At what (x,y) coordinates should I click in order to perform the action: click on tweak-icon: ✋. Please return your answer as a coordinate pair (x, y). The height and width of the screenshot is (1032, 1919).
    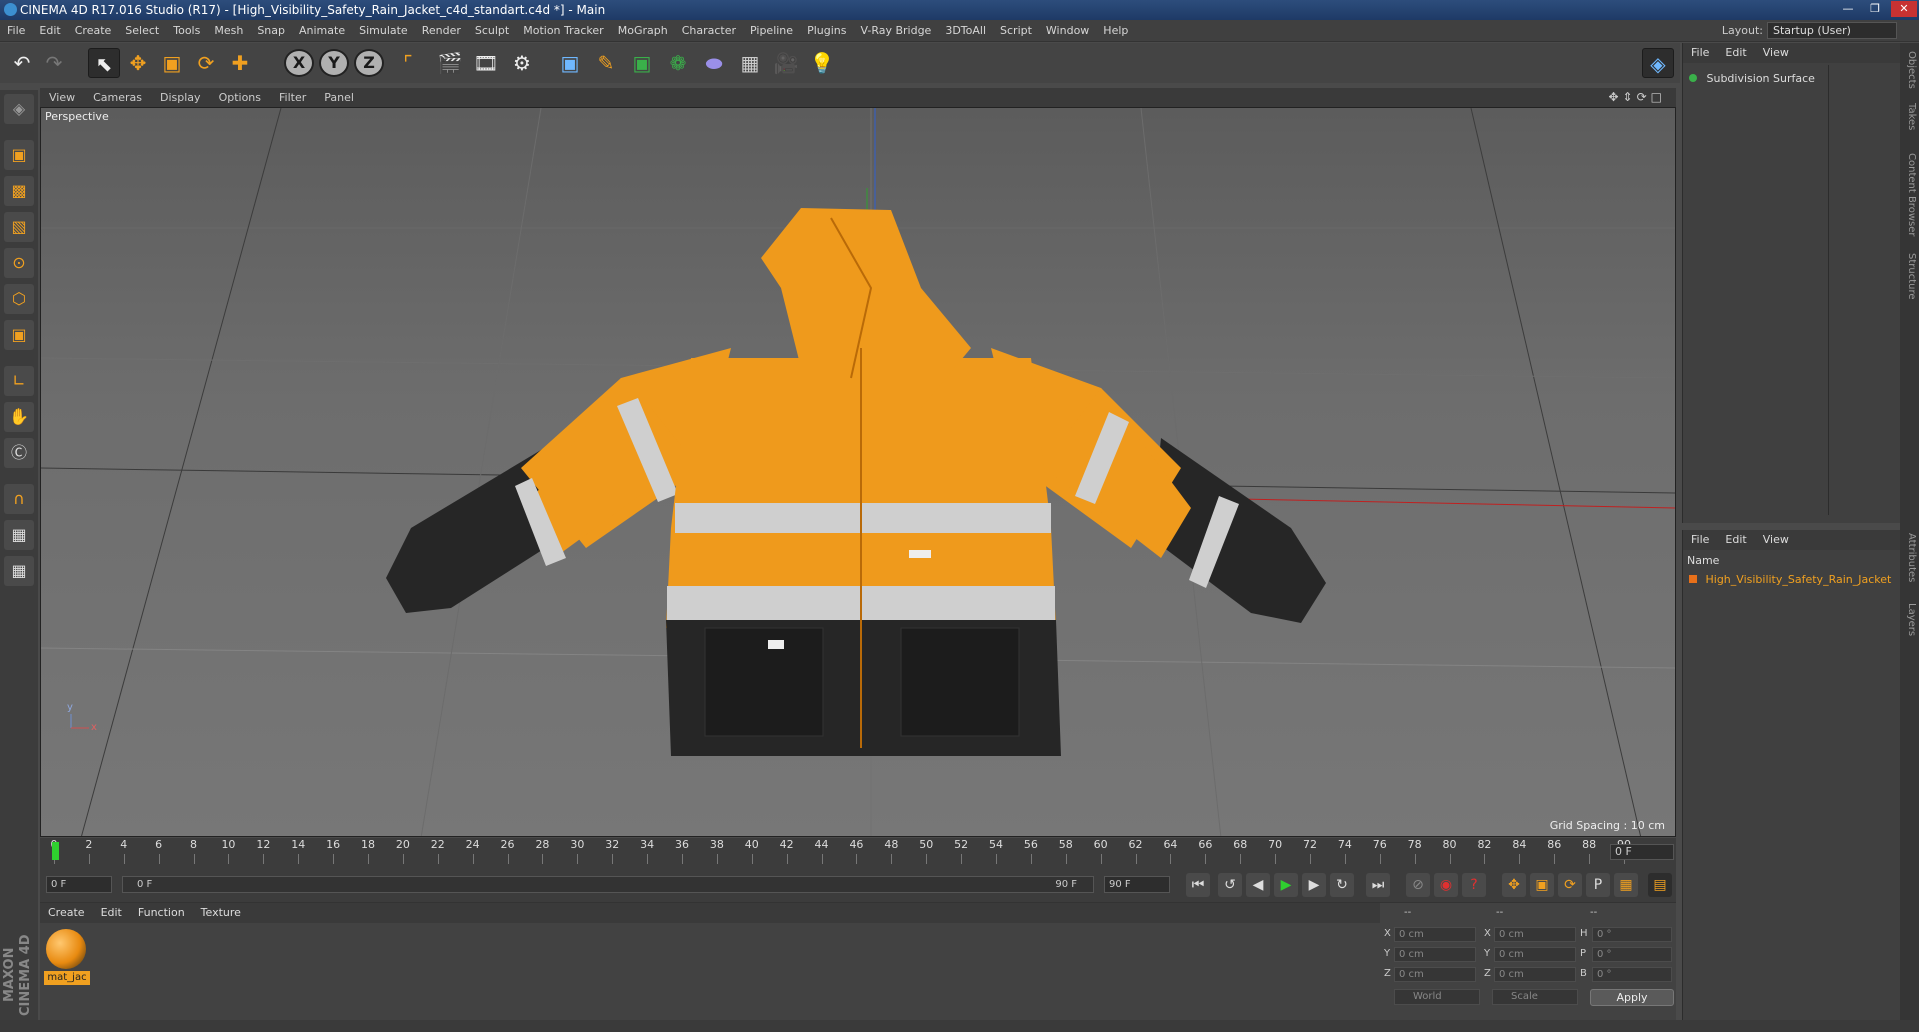
    Looking at the image, I should click on (19, 417).